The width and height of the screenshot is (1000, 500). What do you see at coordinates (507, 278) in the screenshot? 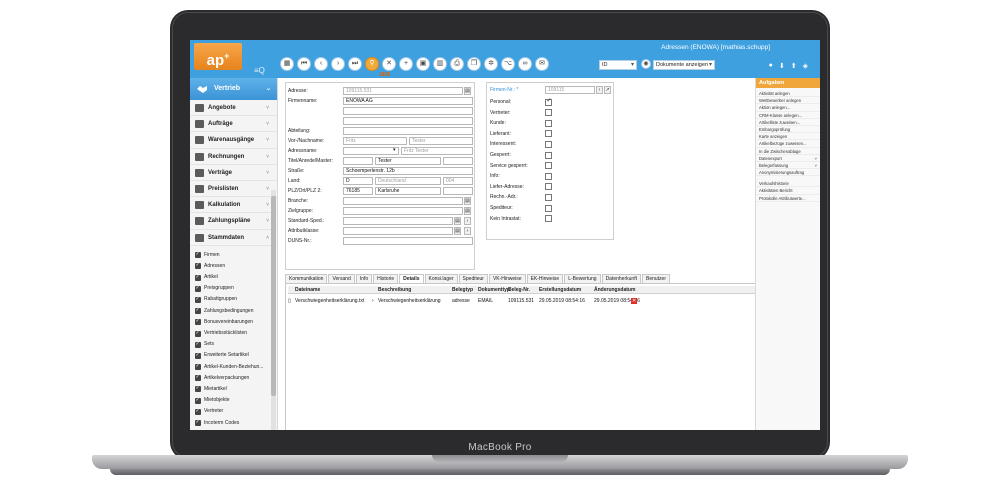
I see `tab-7: VK-Hinweise` at bounding box center [507, 278].